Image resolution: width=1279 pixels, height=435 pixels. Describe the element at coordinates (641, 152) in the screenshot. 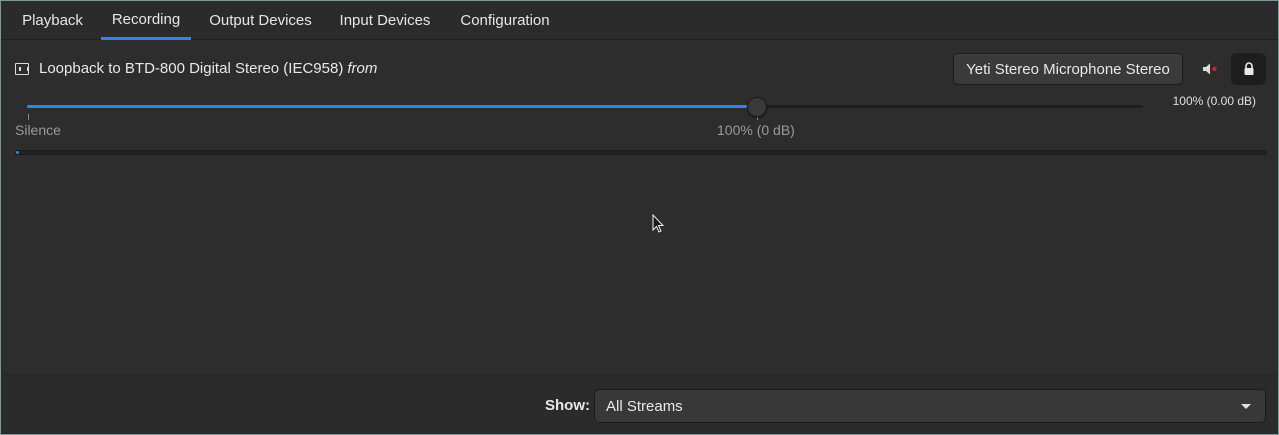

I see `peak-level-meter` at that location.